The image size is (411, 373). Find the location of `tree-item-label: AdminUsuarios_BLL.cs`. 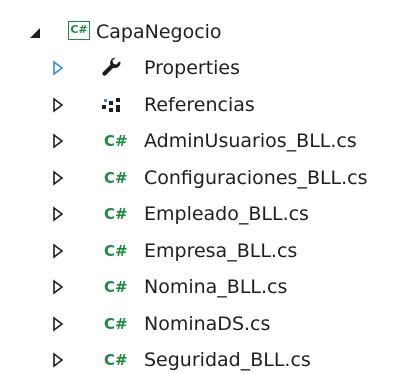

tree-item-label: AdminUsuarios_BLL.cs is located at coordinates (250, 141).